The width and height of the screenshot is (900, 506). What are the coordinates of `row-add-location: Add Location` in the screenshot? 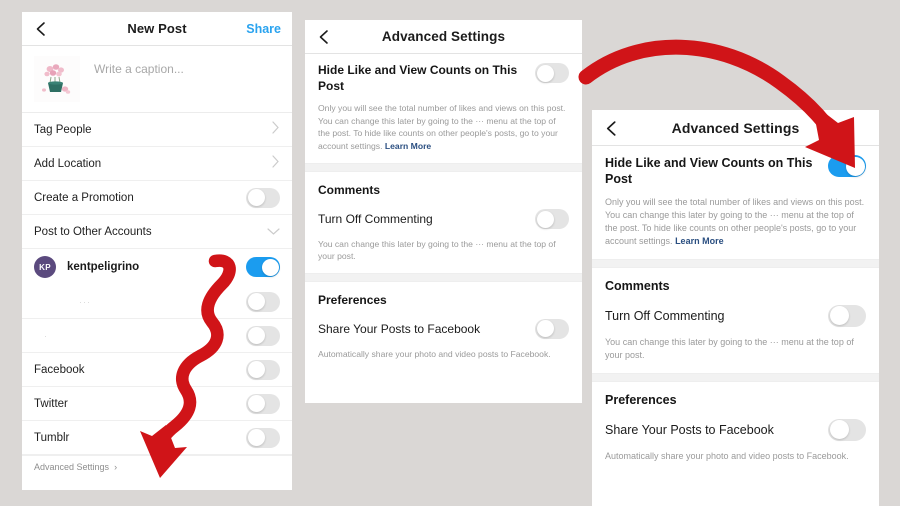 It's located at (157, 164).